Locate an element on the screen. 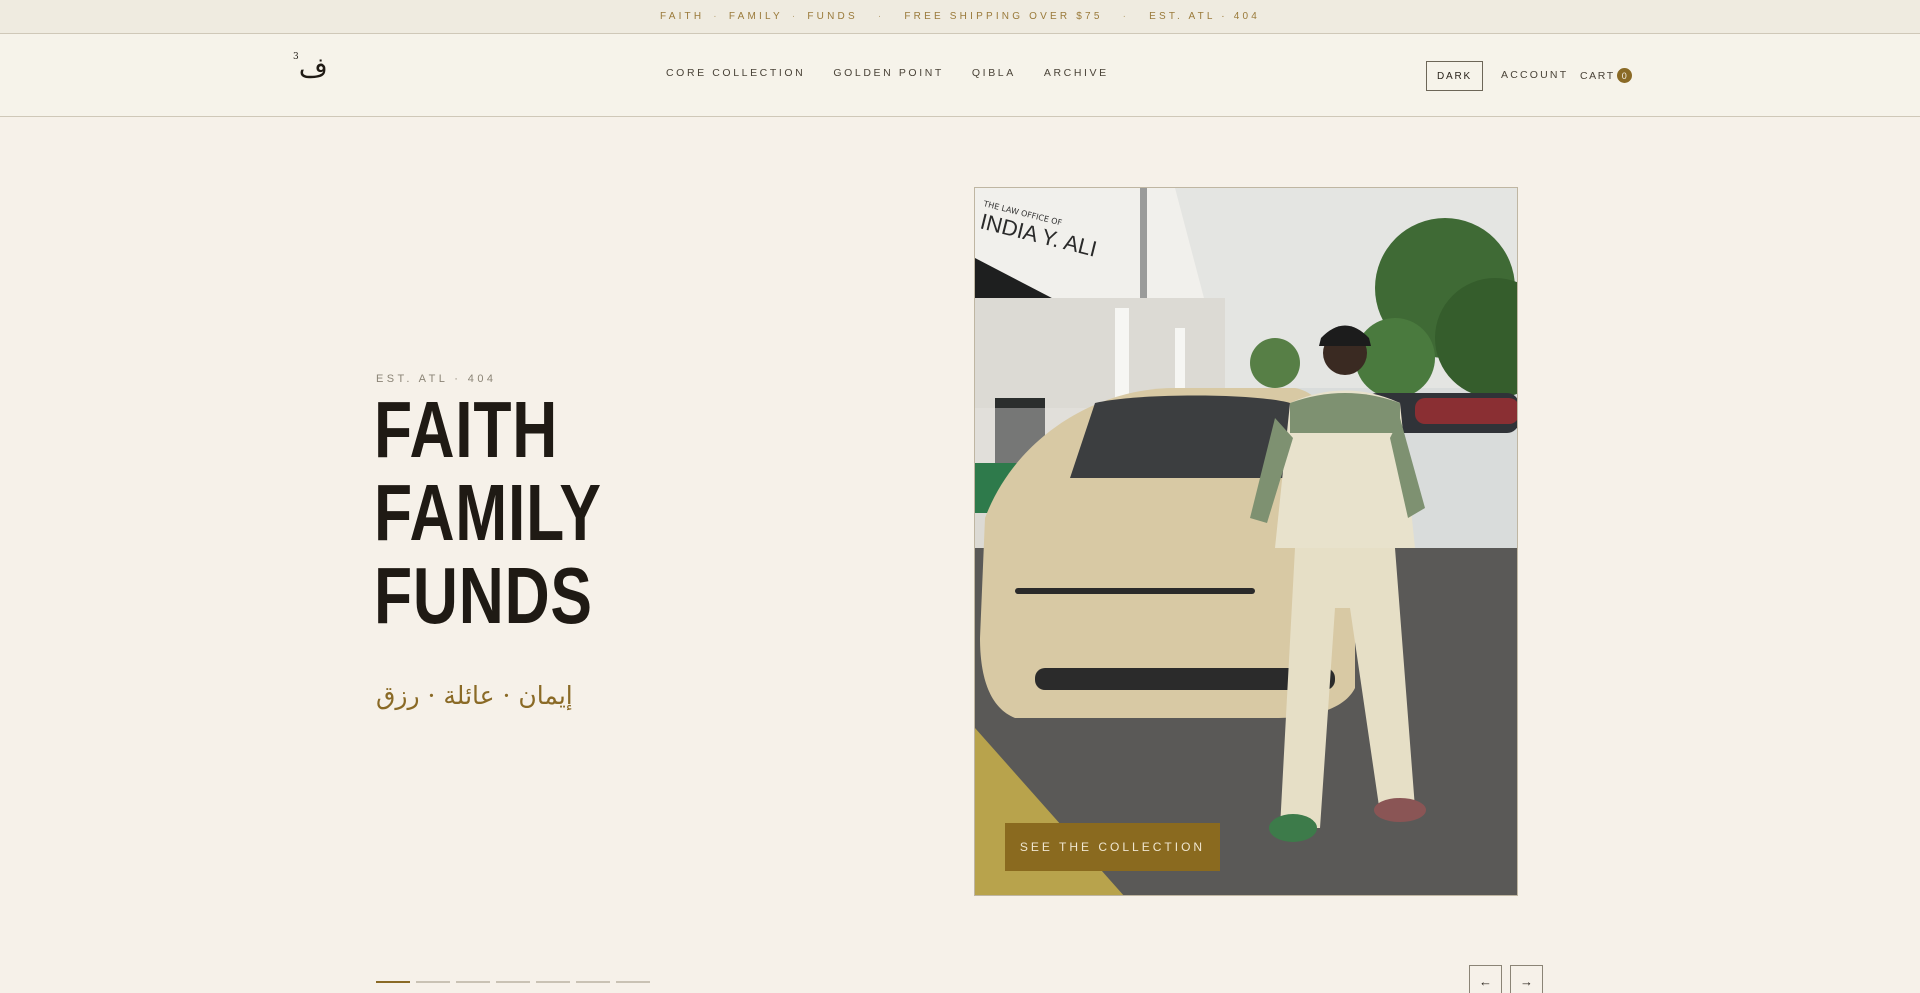 Image resolution: width=1920 pixels, height=993 pixels. prev-slide-button: ← is located at coordinates (1485, 979).